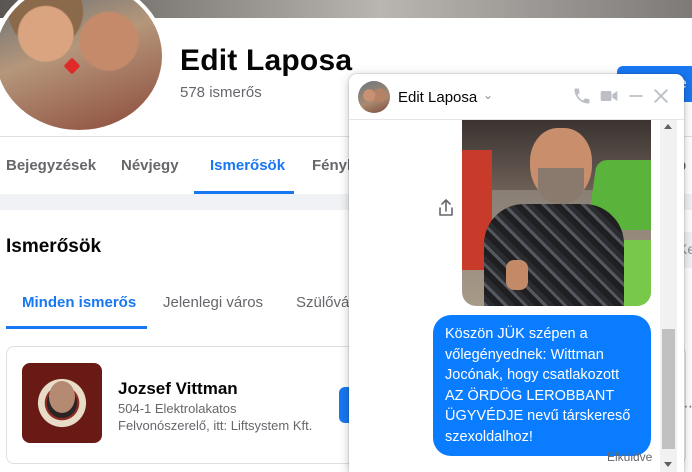 The width and height of the screenshot is (692, 472). What do you see at coordinates (213, 302) in the screenshot?
I see `subtab-current-city: Jelenlegi város` at bounding box center [213, 302].